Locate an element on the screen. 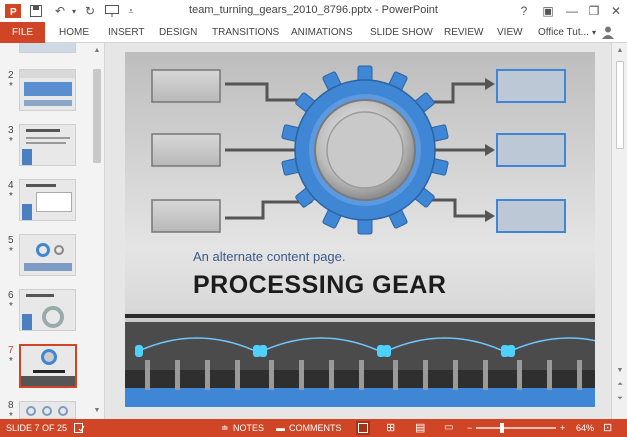 This screenshot has width=627, height=437. tab-file: FILE is located at coordinates (22, 32).